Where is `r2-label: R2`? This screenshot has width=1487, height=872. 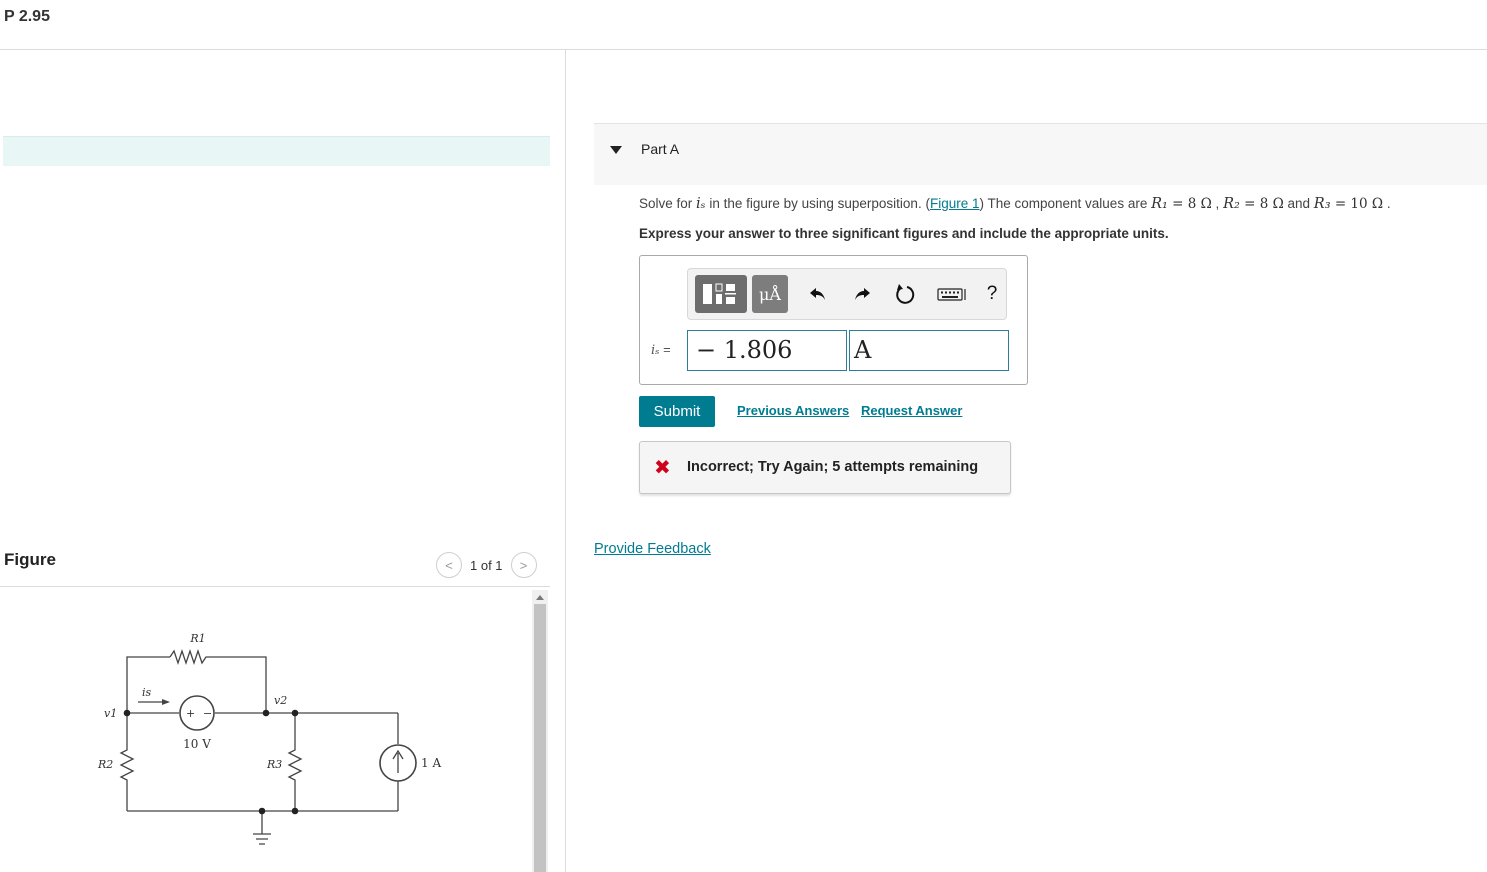 r2-label: R2 is located at coordinates (105, 764).